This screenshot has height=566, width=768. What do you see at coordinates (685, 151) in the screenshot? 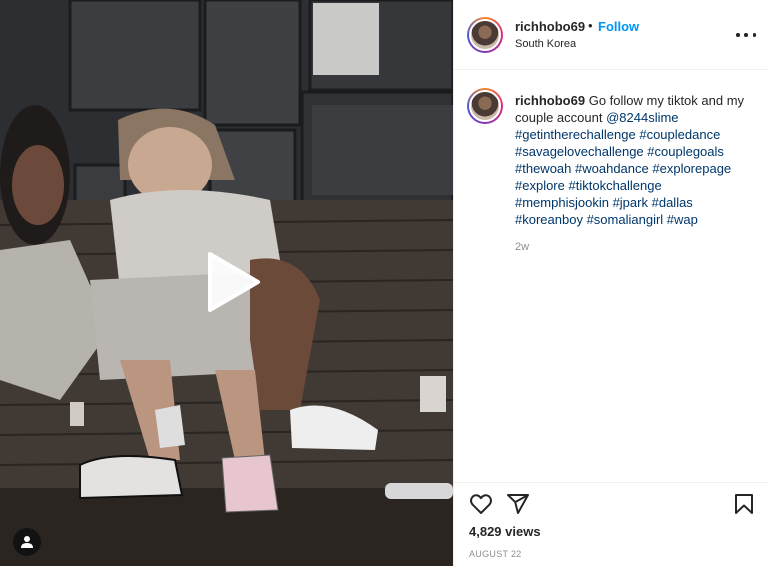
I see `hashtag-link: #couplegoals` at bounding box center [685, 151].